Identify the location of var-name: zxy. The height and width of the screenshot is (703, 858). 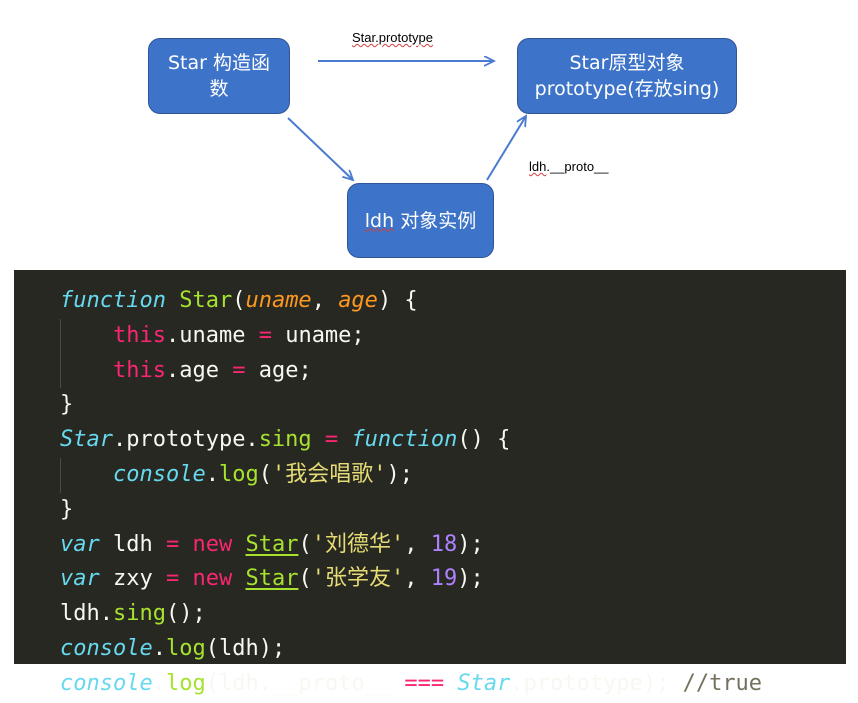
(132, 579).